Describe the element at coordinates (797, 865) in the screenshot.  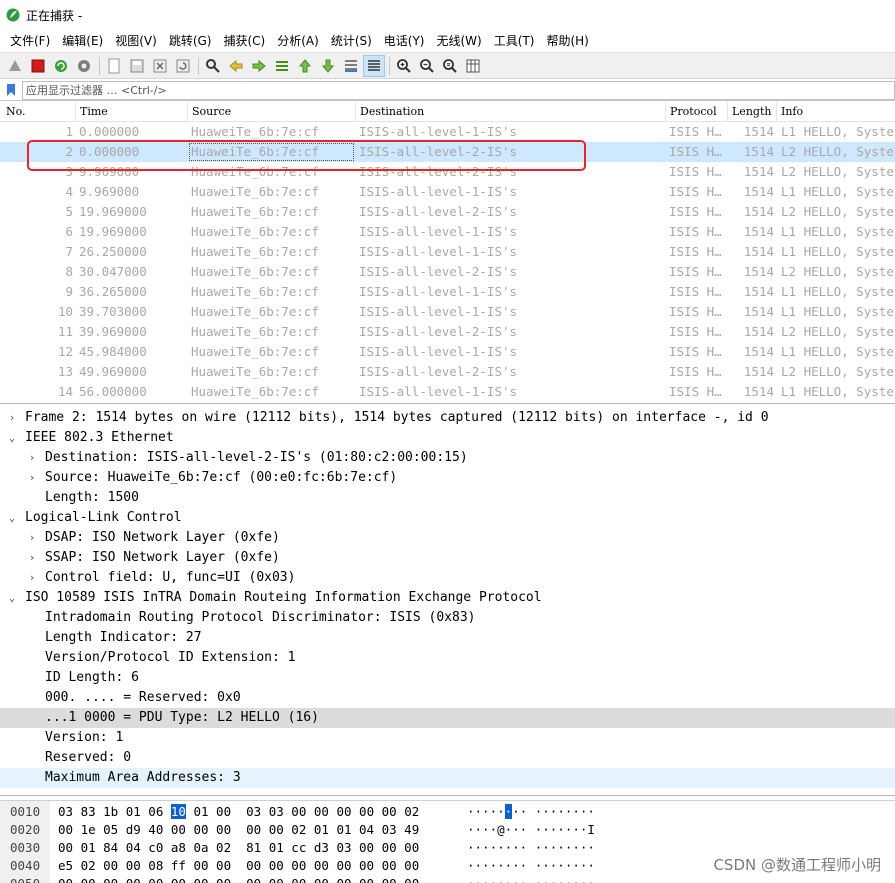
I see `watermark: CSDN @数通工程师小明` at that location.